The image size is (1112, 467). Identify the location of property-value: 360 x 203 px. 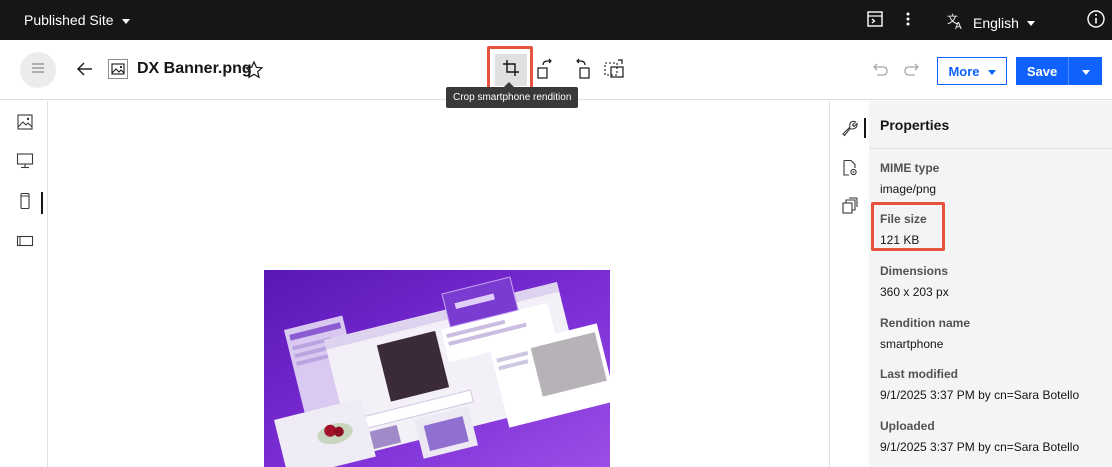
(914, 292).